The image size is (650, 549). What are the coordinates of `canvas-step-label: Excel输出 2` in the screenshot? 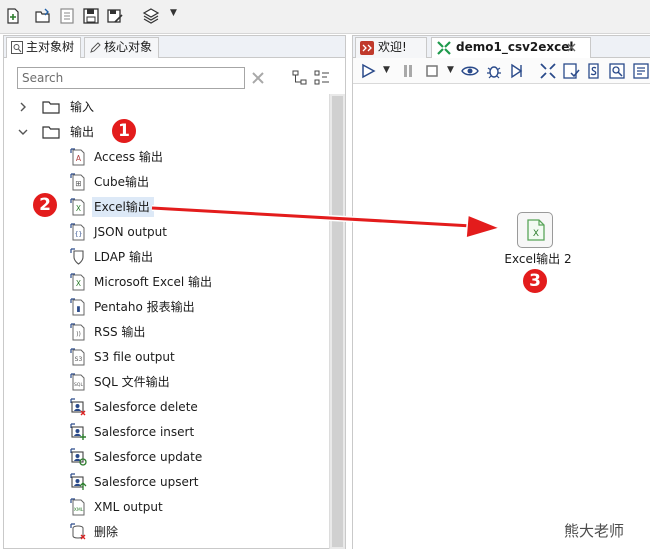 It's located at (538, 259).